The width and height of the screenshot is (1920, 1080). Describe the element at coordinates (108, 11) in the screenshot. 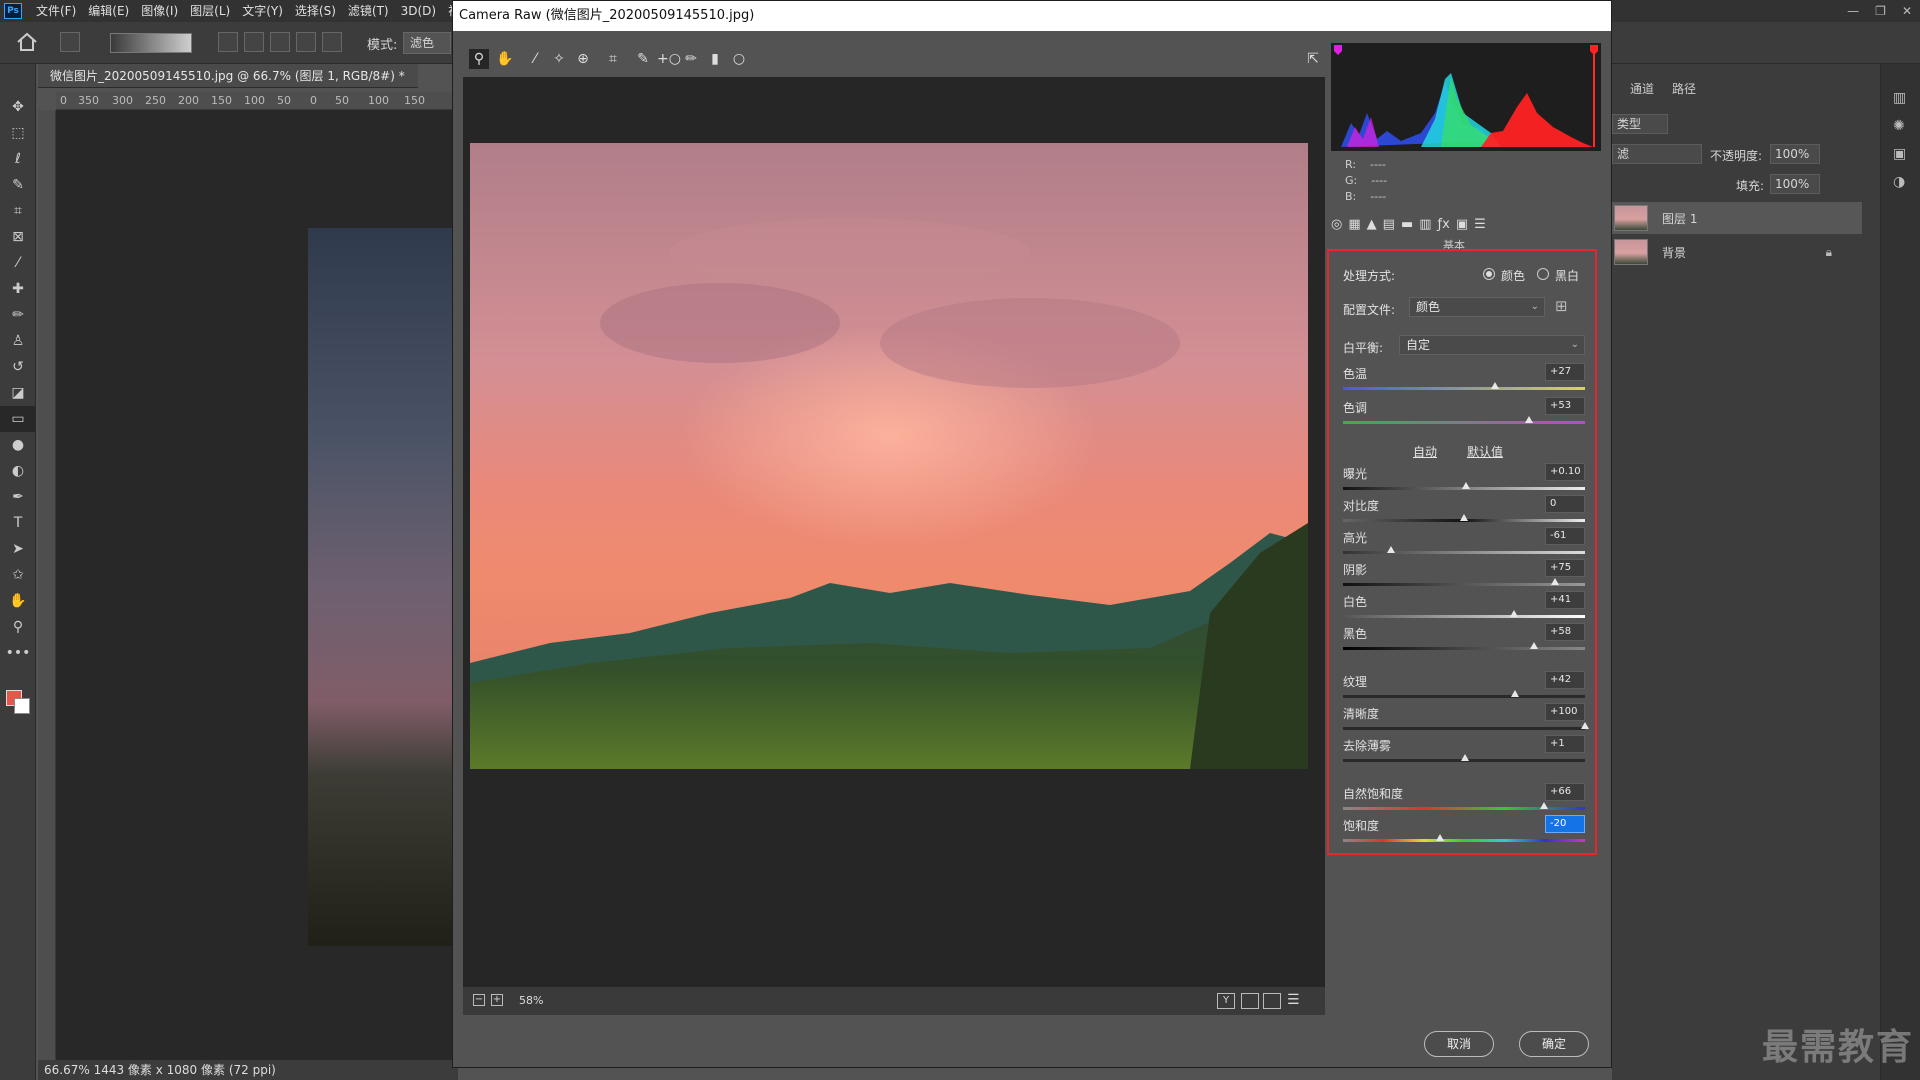

I see `menu-edit: 编辑(E)` at that location.